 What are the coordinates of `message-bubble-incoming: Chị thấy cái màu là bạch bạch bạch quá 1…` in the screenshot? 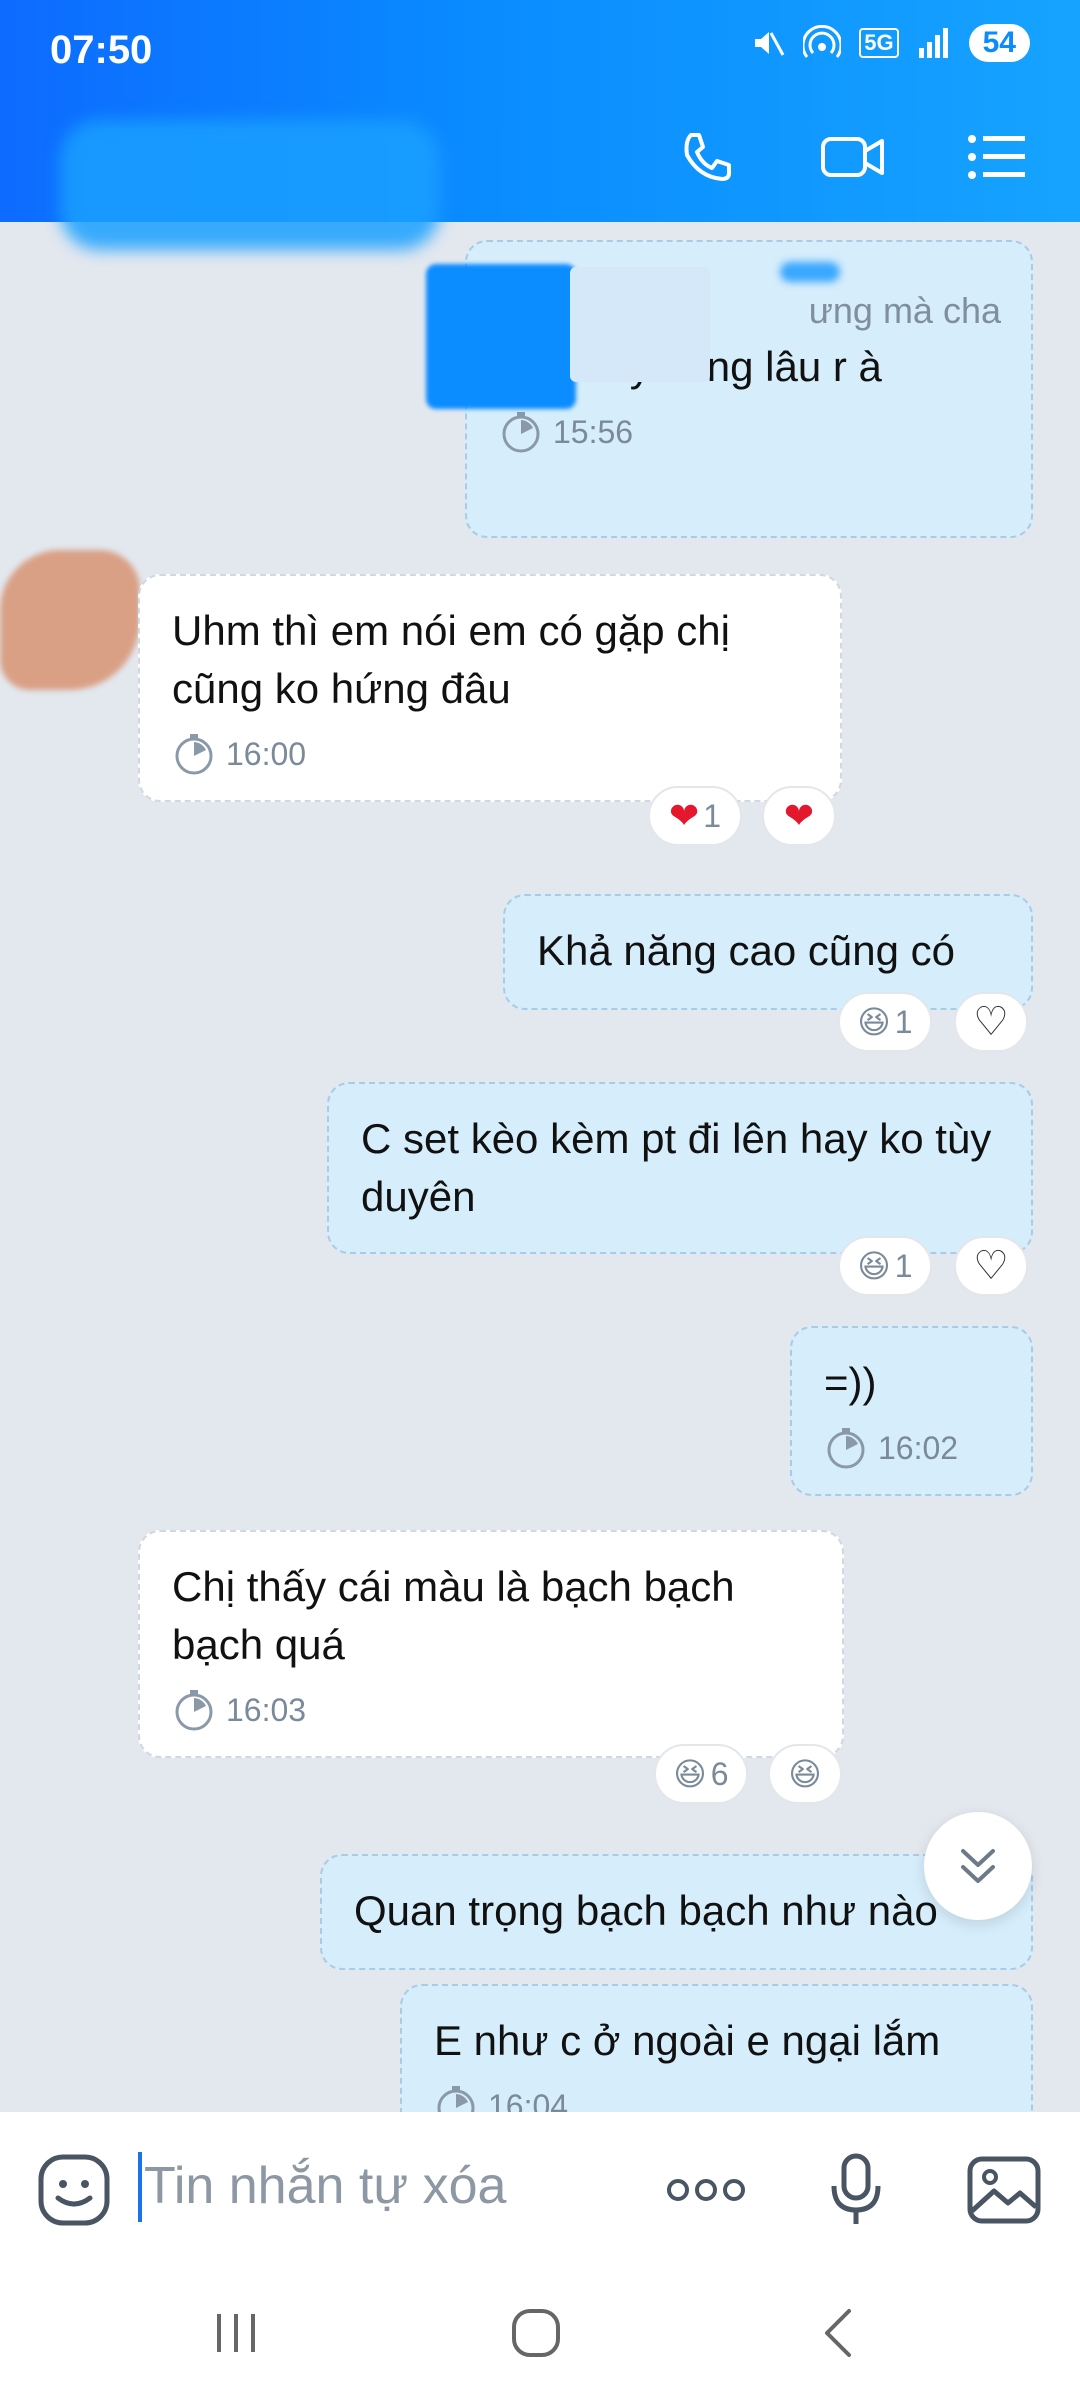 It's located at (491, 1644).